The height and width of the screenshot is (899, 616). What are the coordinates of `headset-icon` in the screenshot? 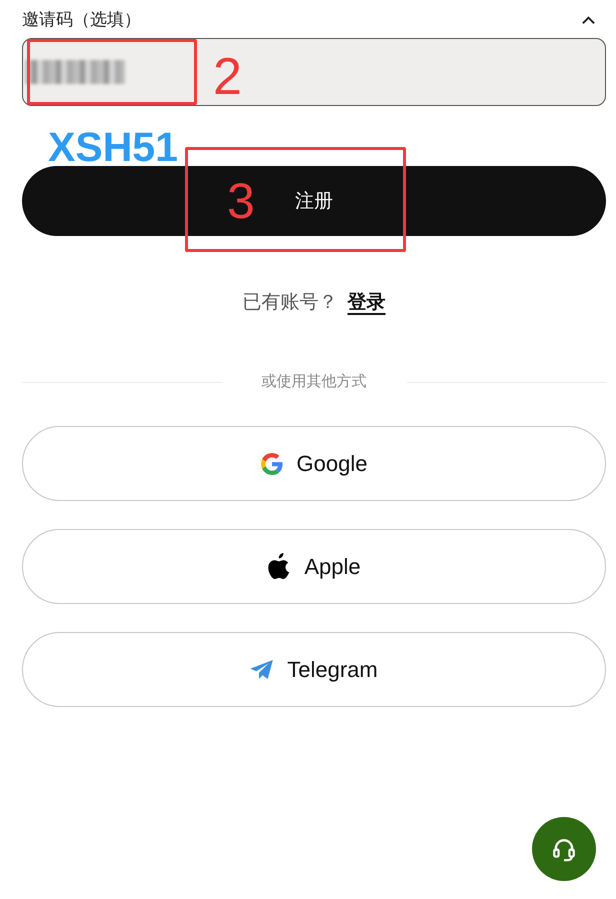 It's located at (564, 849).